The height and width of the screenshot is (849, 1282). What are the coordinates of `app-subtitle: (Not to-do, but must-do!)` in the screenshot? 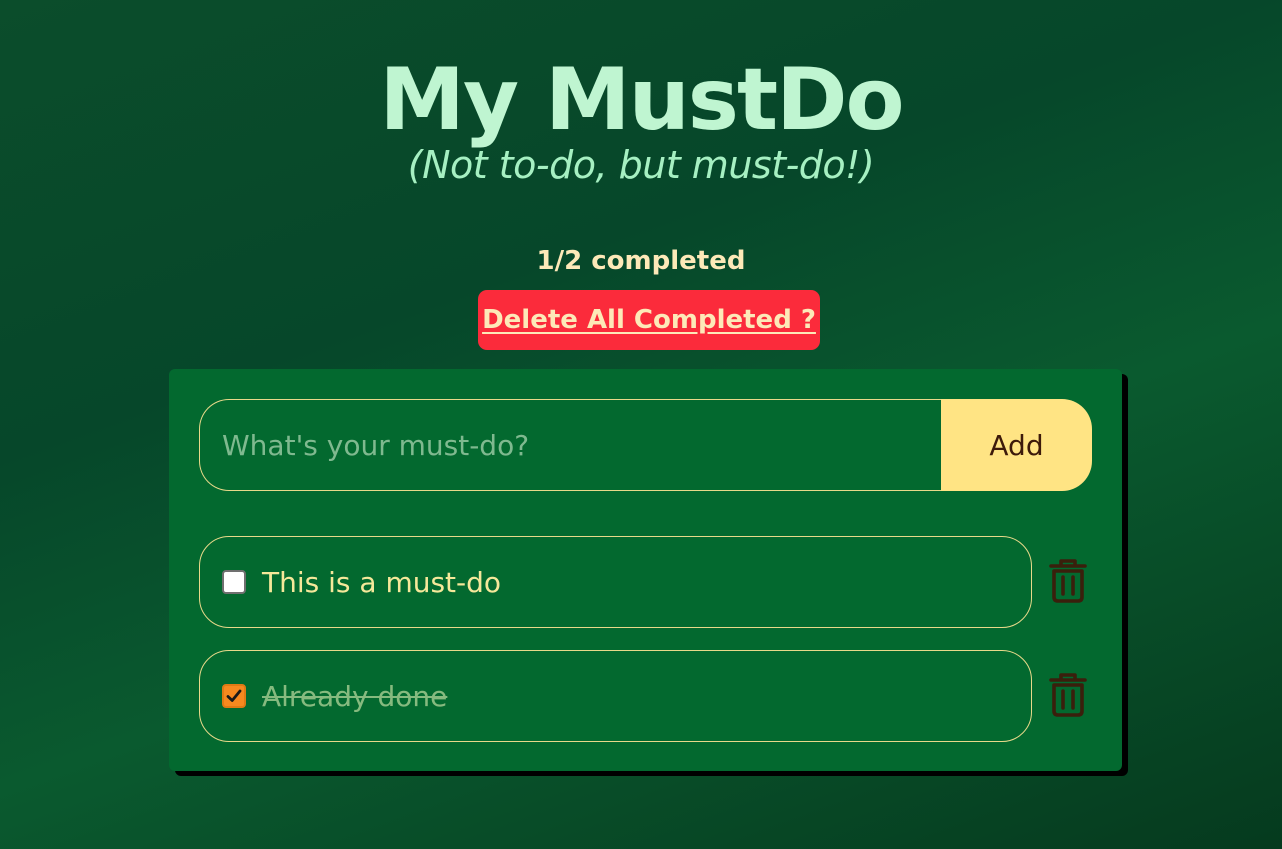 It's located at (641, 165).